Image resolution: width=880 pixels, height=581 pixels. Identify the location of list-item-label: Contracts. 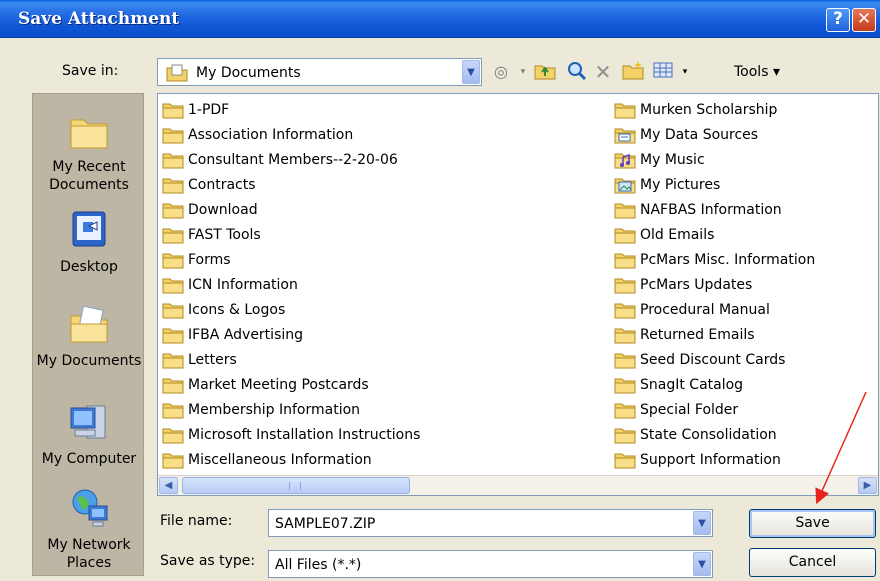
(222, 185).